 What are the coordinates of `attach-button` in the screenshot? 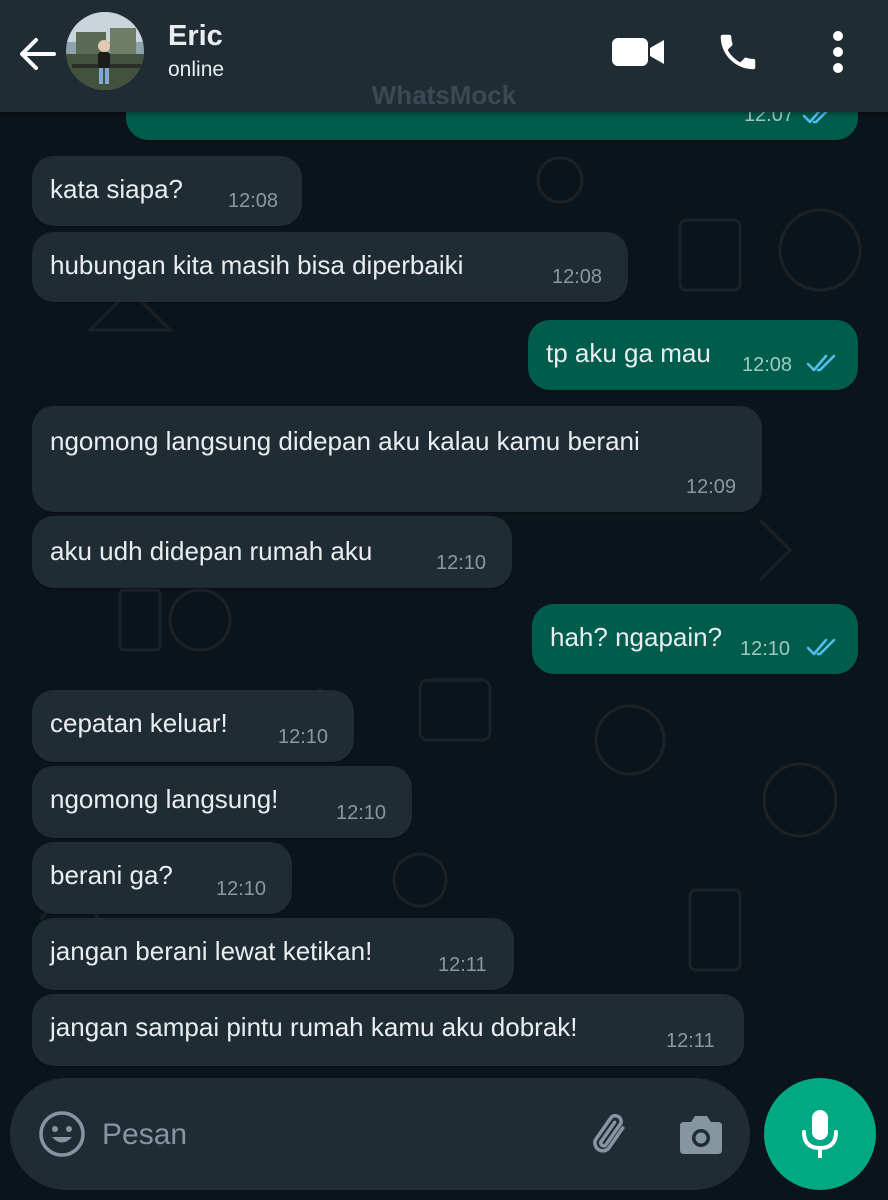 It's located at (612, 1136).